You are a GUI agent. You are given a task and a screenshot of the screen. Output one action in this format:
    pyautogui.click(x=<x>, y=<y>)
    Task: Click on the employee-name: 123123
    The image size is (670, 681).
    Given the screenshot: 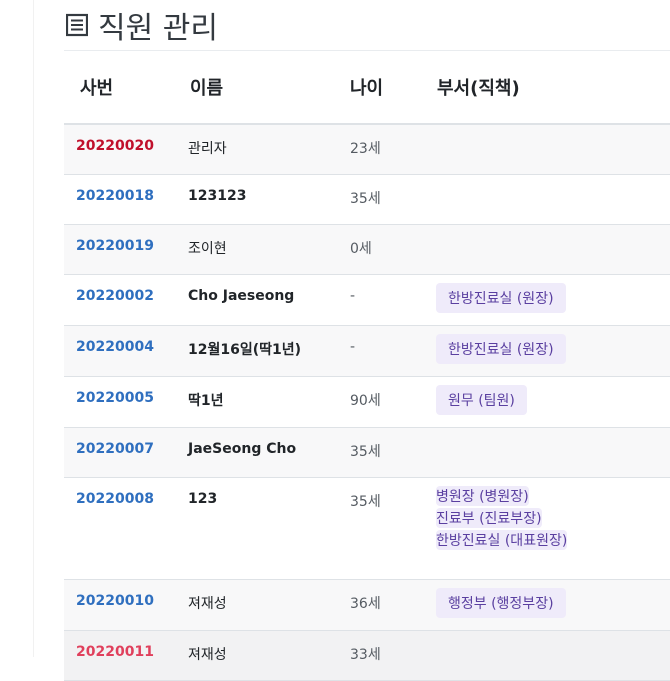 What is the action you would take?
    pyautogui.click(x=261, y=199)
    